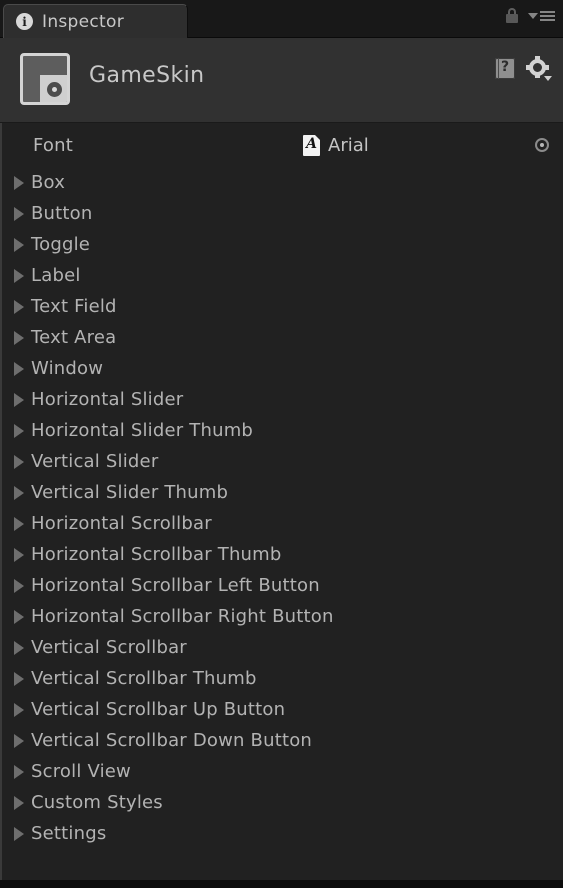 This screenshot has height=888, width=563. What do you see at coordinates (62, 213) in the screenshot?
I see `style-row-label: Button` at bounding box center [62, 213].